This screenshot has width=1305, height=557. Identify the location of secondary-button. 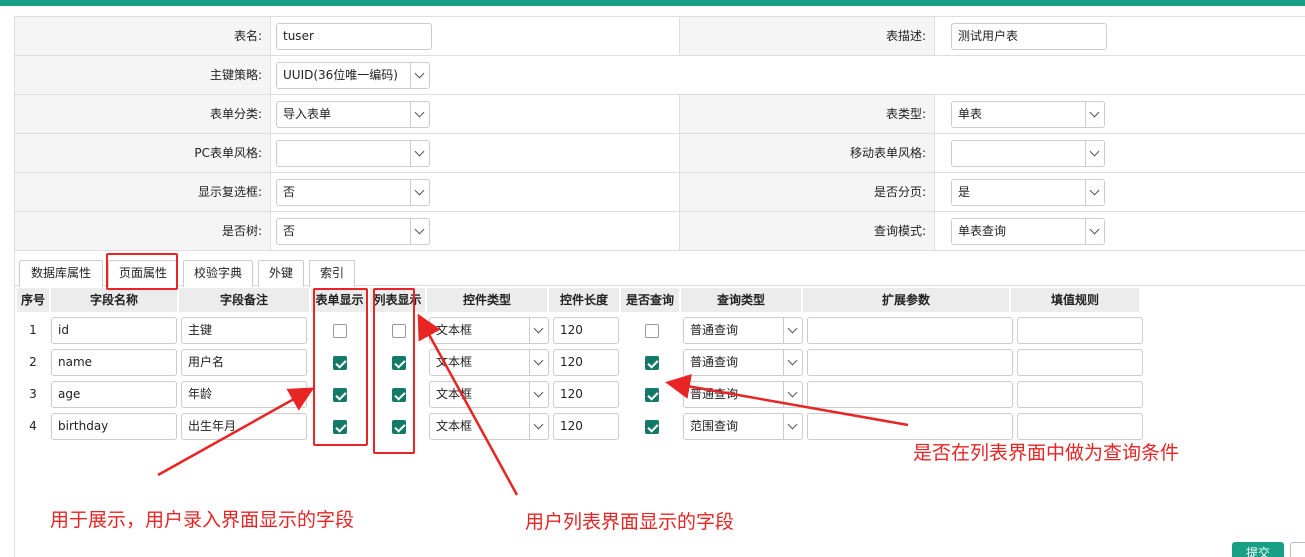
(1297, 549).